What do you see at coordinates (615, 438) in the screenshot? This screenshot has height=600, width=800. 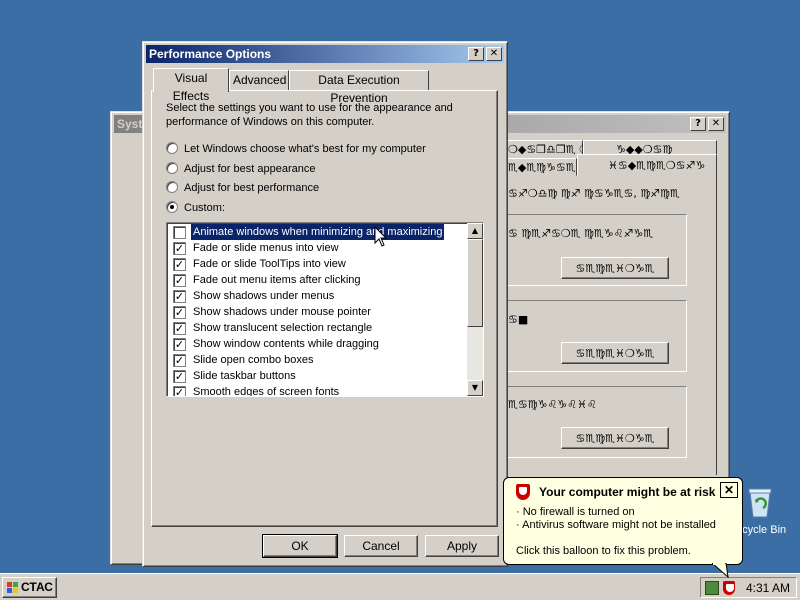 I see `system-settings-button-3: ♋♏♍♏♓❍♑♏` at bounding box center [615, 438].